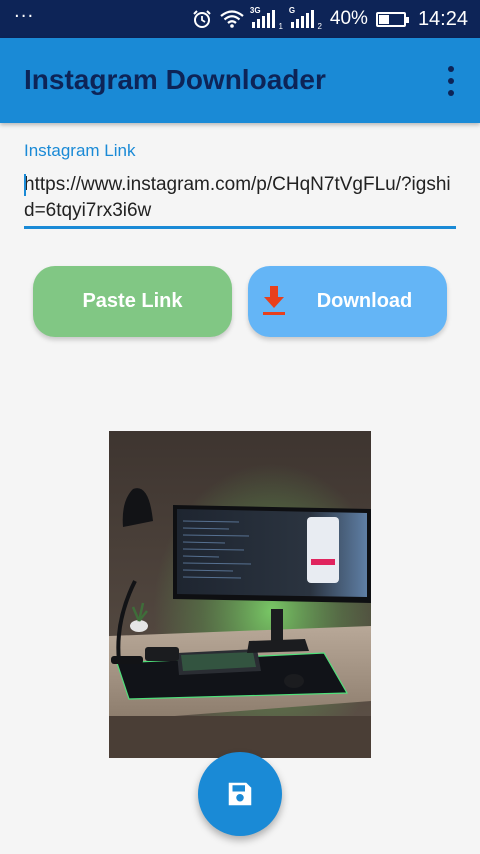 The image size is (480, 854). I want to click on network-type-label: 3G, so click(255, 10).